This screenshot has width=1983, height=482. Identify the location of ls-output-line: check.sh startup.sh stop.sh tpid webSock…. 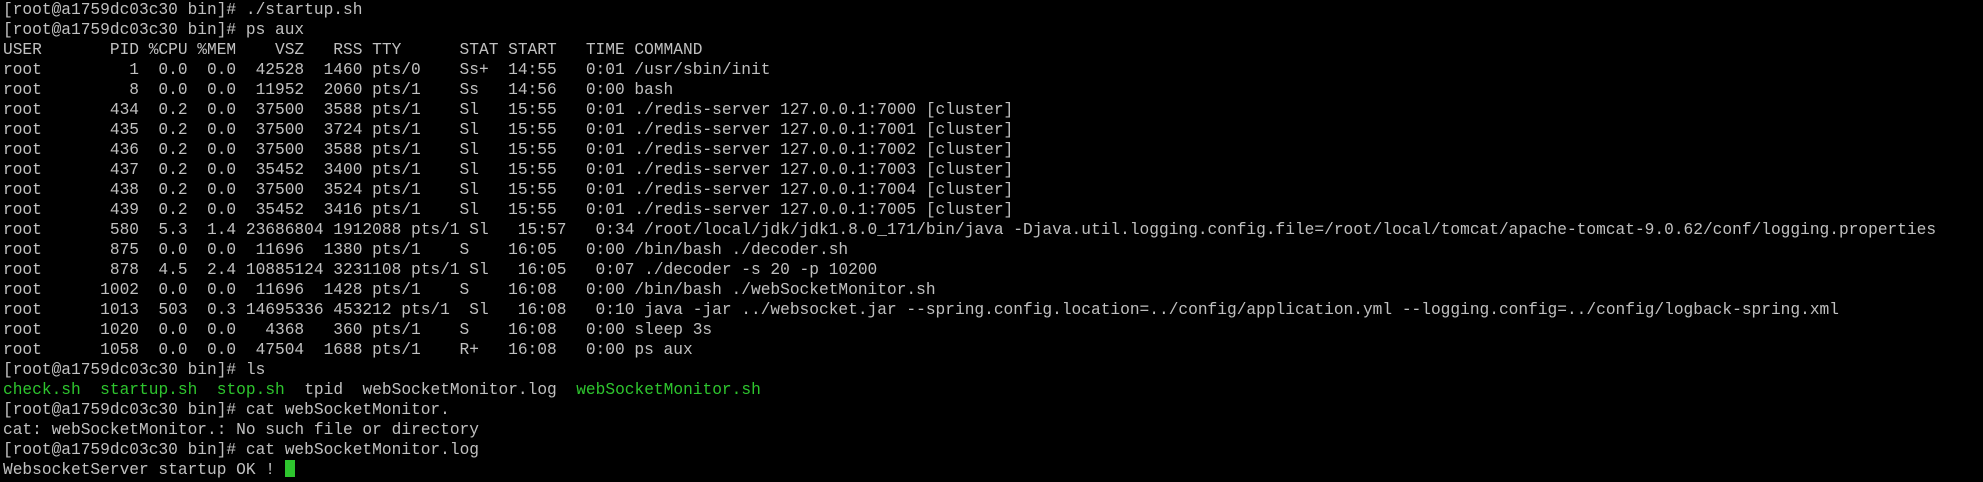
(992, 390).